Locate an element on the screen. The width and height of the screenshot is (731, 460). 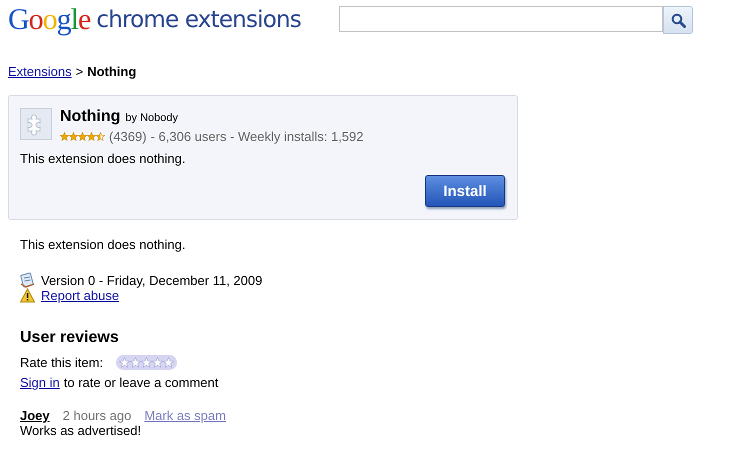
breadcrumb-current: Nothing is located at coordinates (111, 71).